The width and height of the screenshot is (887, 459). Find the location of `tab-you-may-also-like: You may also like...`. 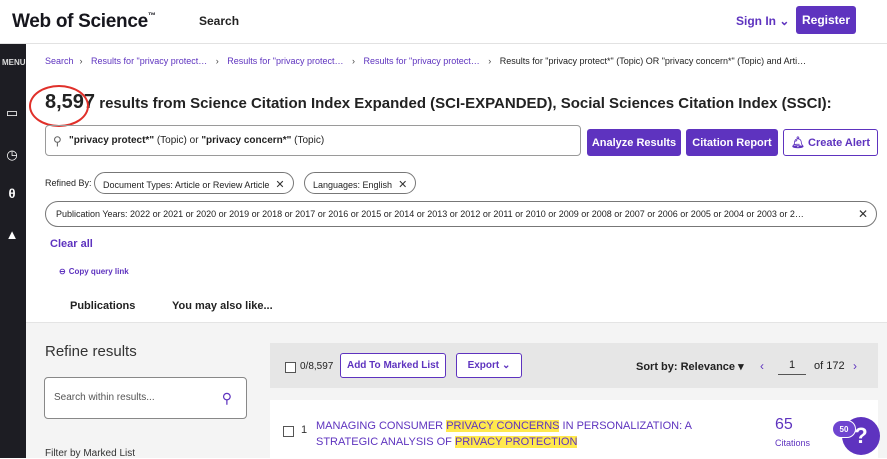

tab-you-may-also-like: You may also like... is located at coordinates (222, 306).